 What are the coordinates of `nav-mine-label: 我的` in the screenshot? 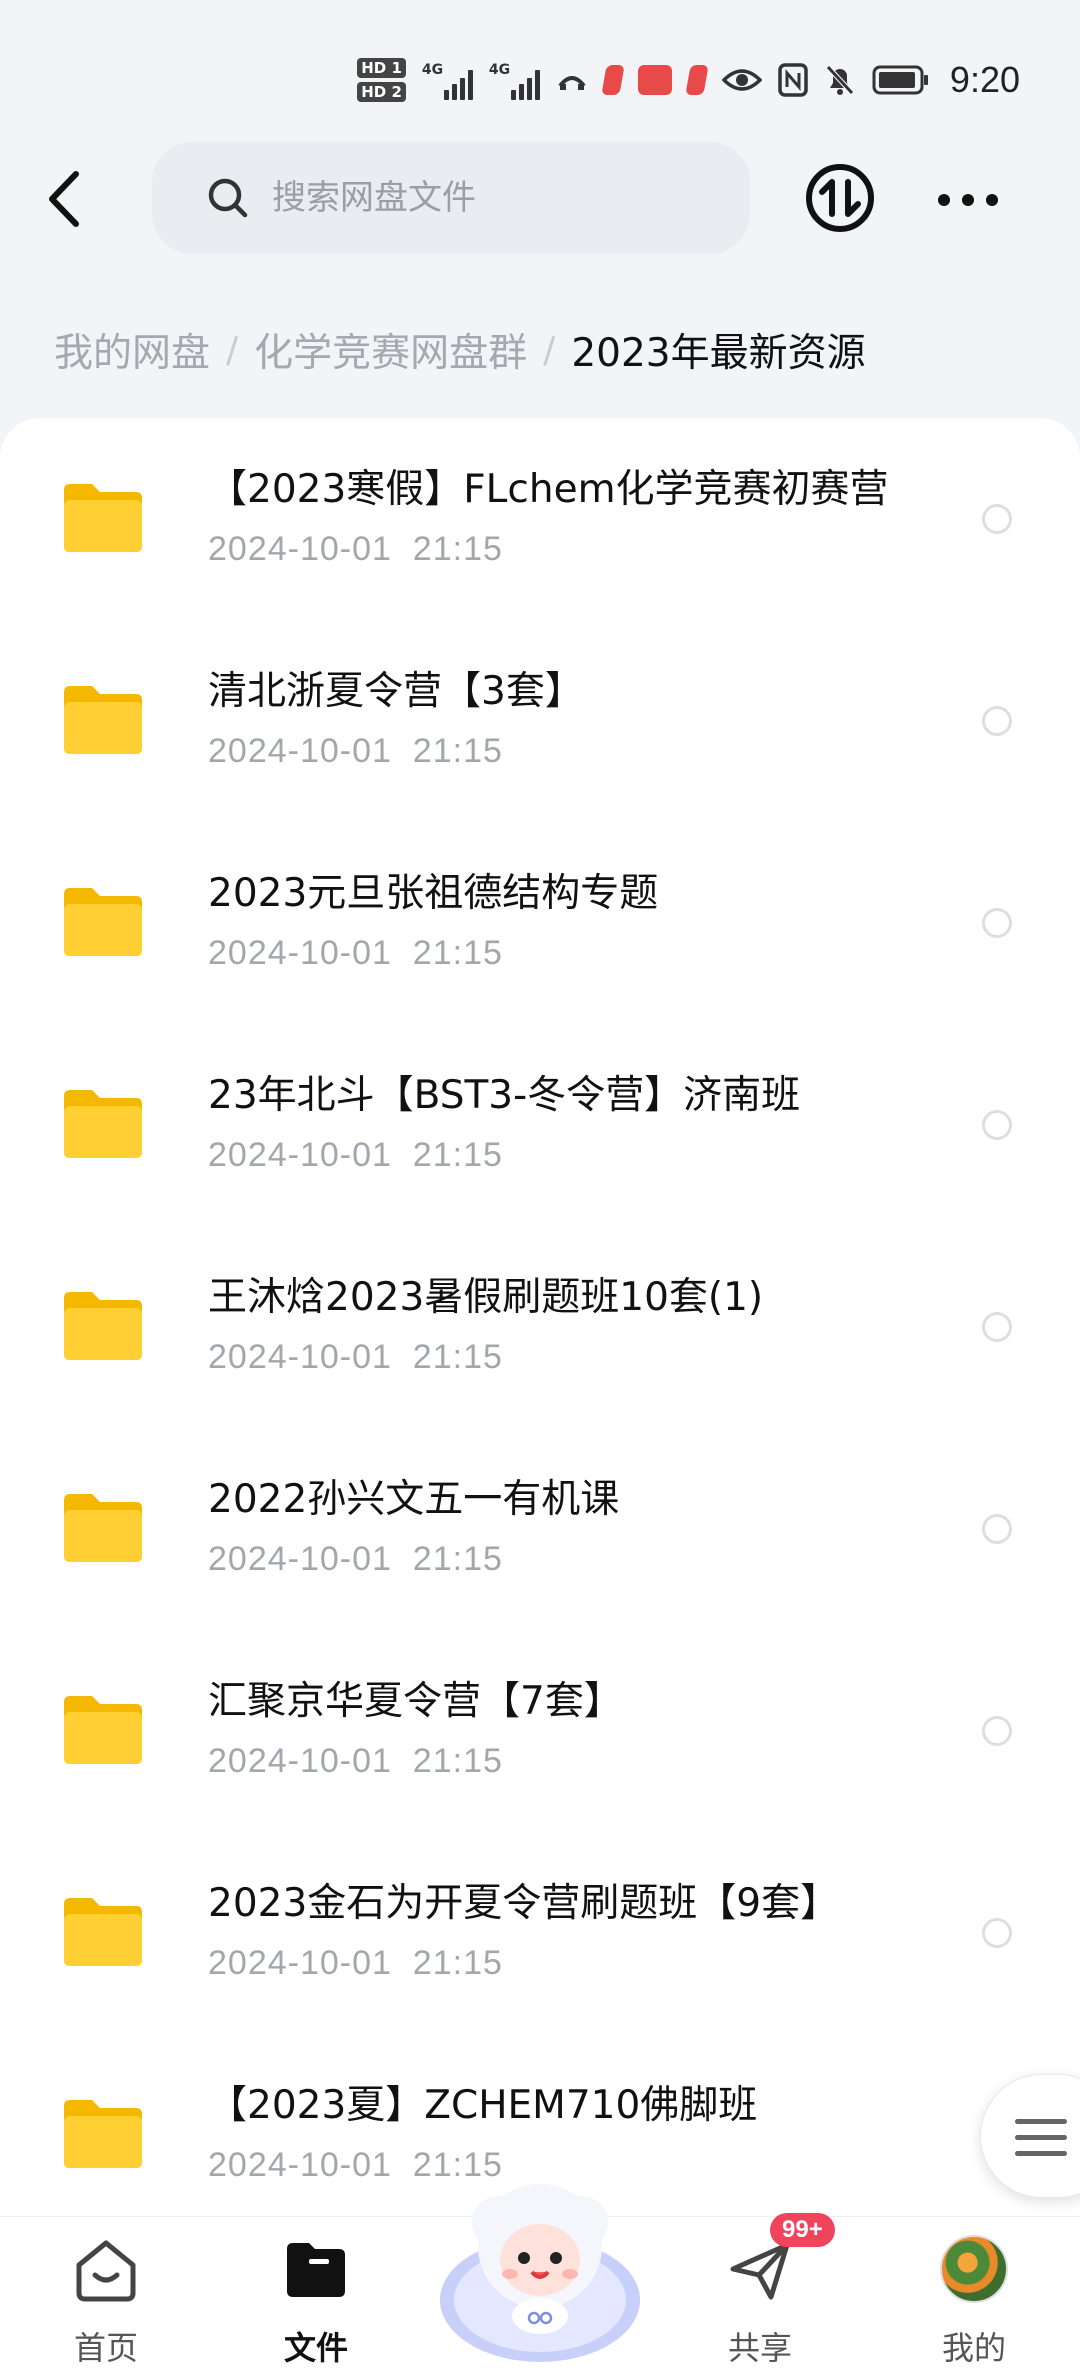 It's located at (973, 2348).